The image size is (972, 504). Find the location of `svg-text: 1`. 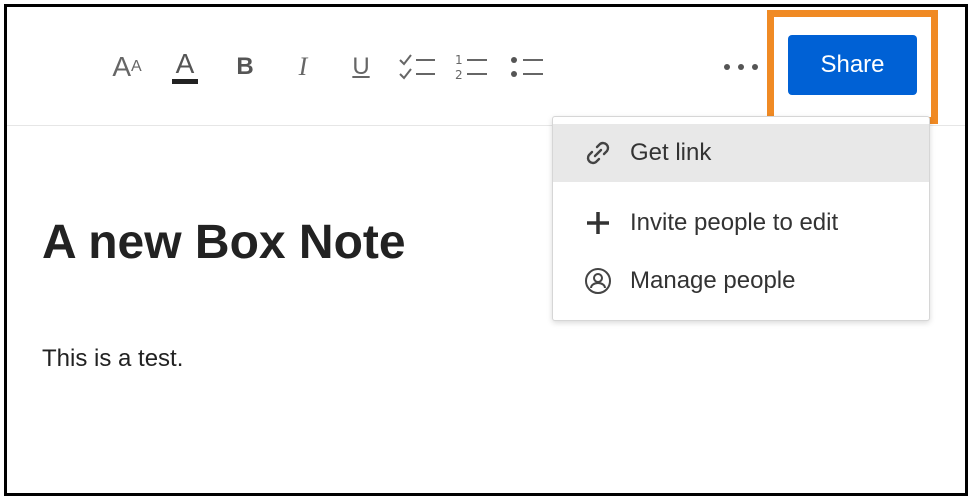

svg-text: 1 is located at coordinates (459, 60).